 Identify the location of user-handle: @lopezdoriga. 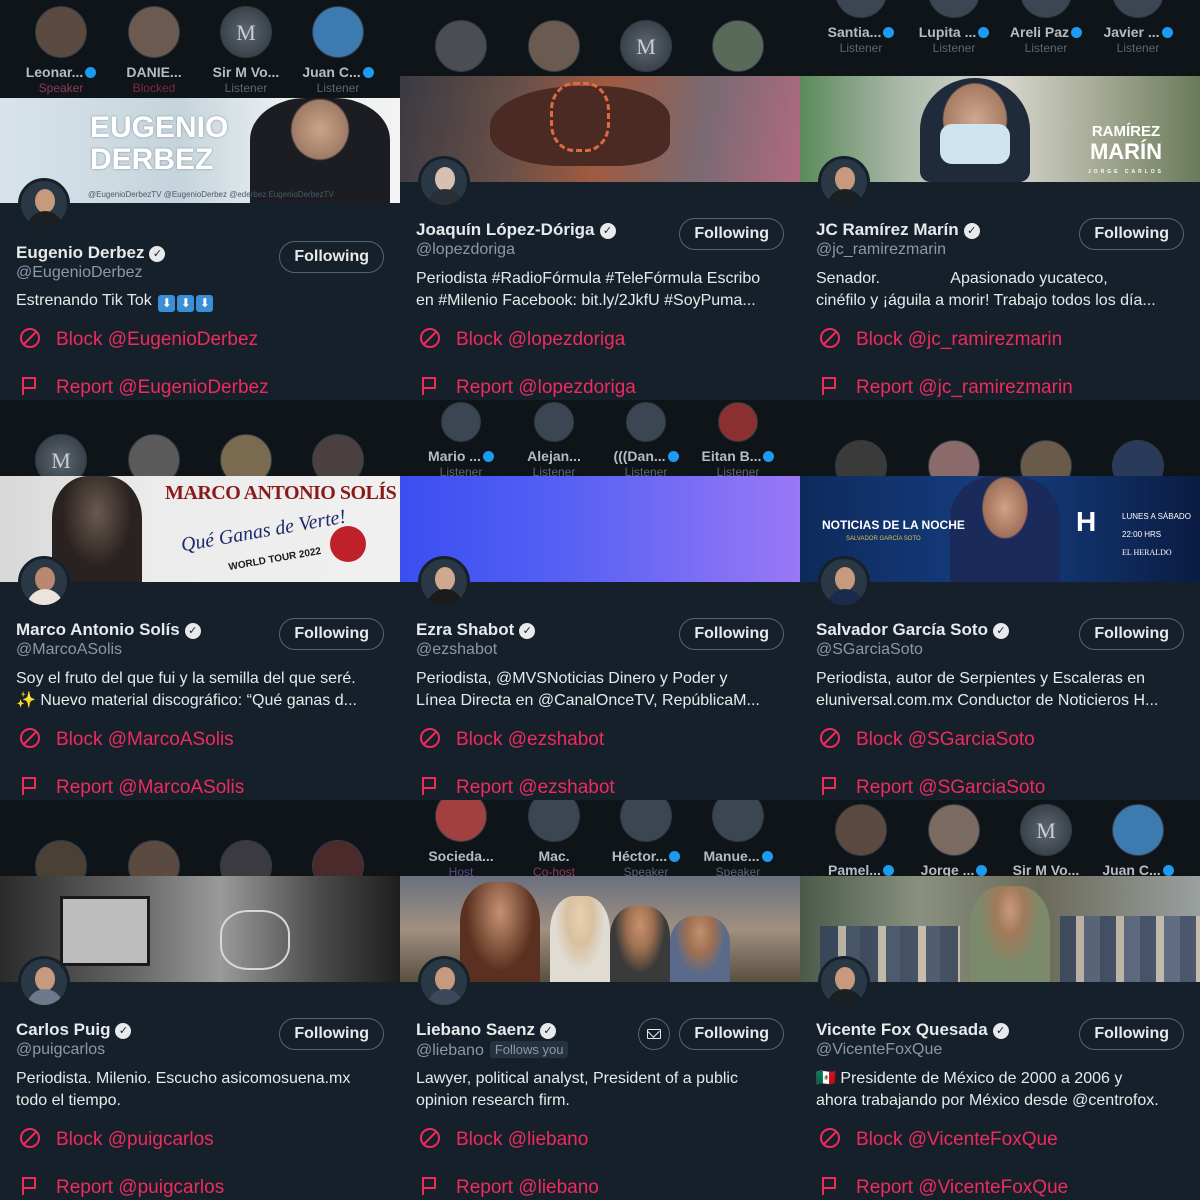
(465, 250).